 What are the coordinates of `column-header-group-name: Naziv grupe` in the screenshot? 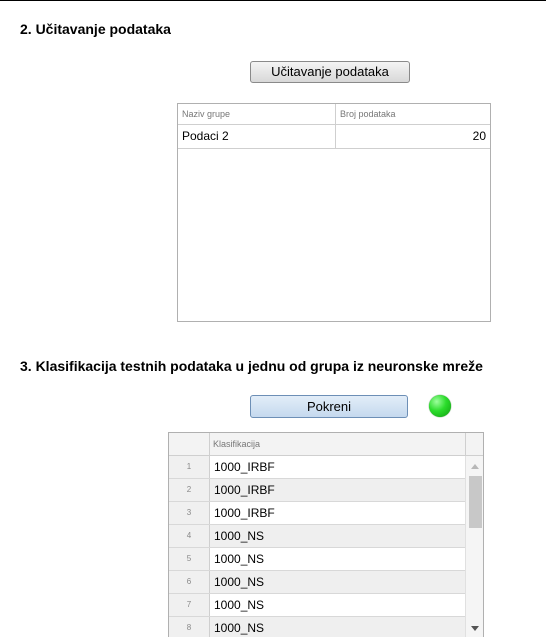 It's located at (256, 114).